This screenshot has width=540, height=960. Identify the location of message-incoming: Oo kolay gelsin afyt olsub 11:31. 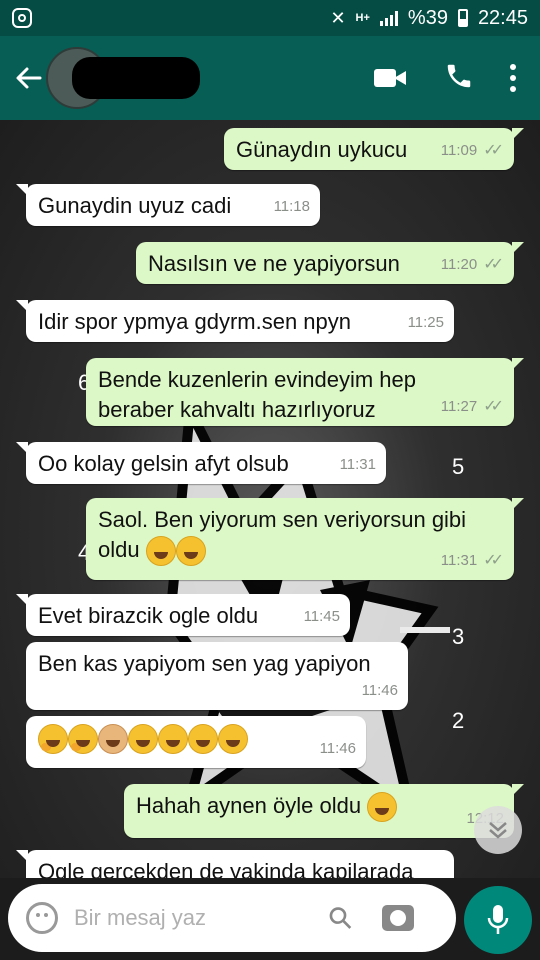
(201, 463).